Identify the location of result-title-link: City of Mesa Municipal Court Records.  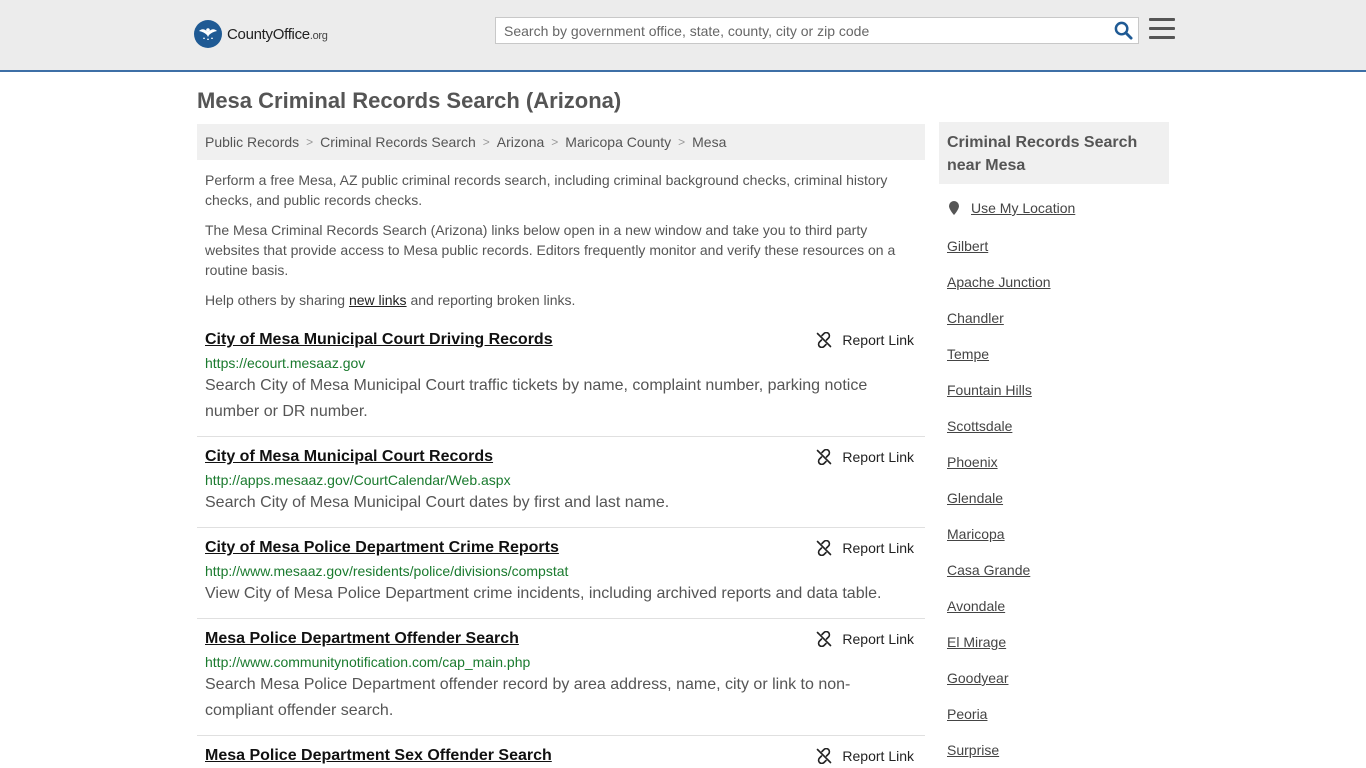
(349, 457).